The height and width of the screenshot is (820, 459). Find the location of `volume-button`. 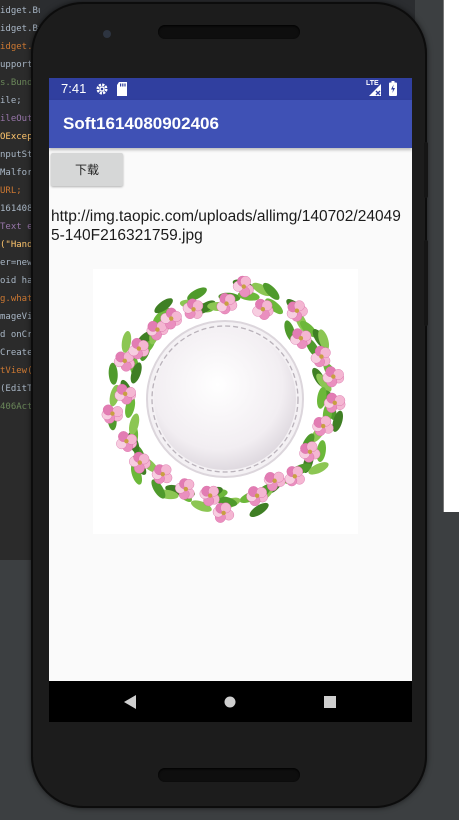

volume-button is located at coordinates (426, 283).